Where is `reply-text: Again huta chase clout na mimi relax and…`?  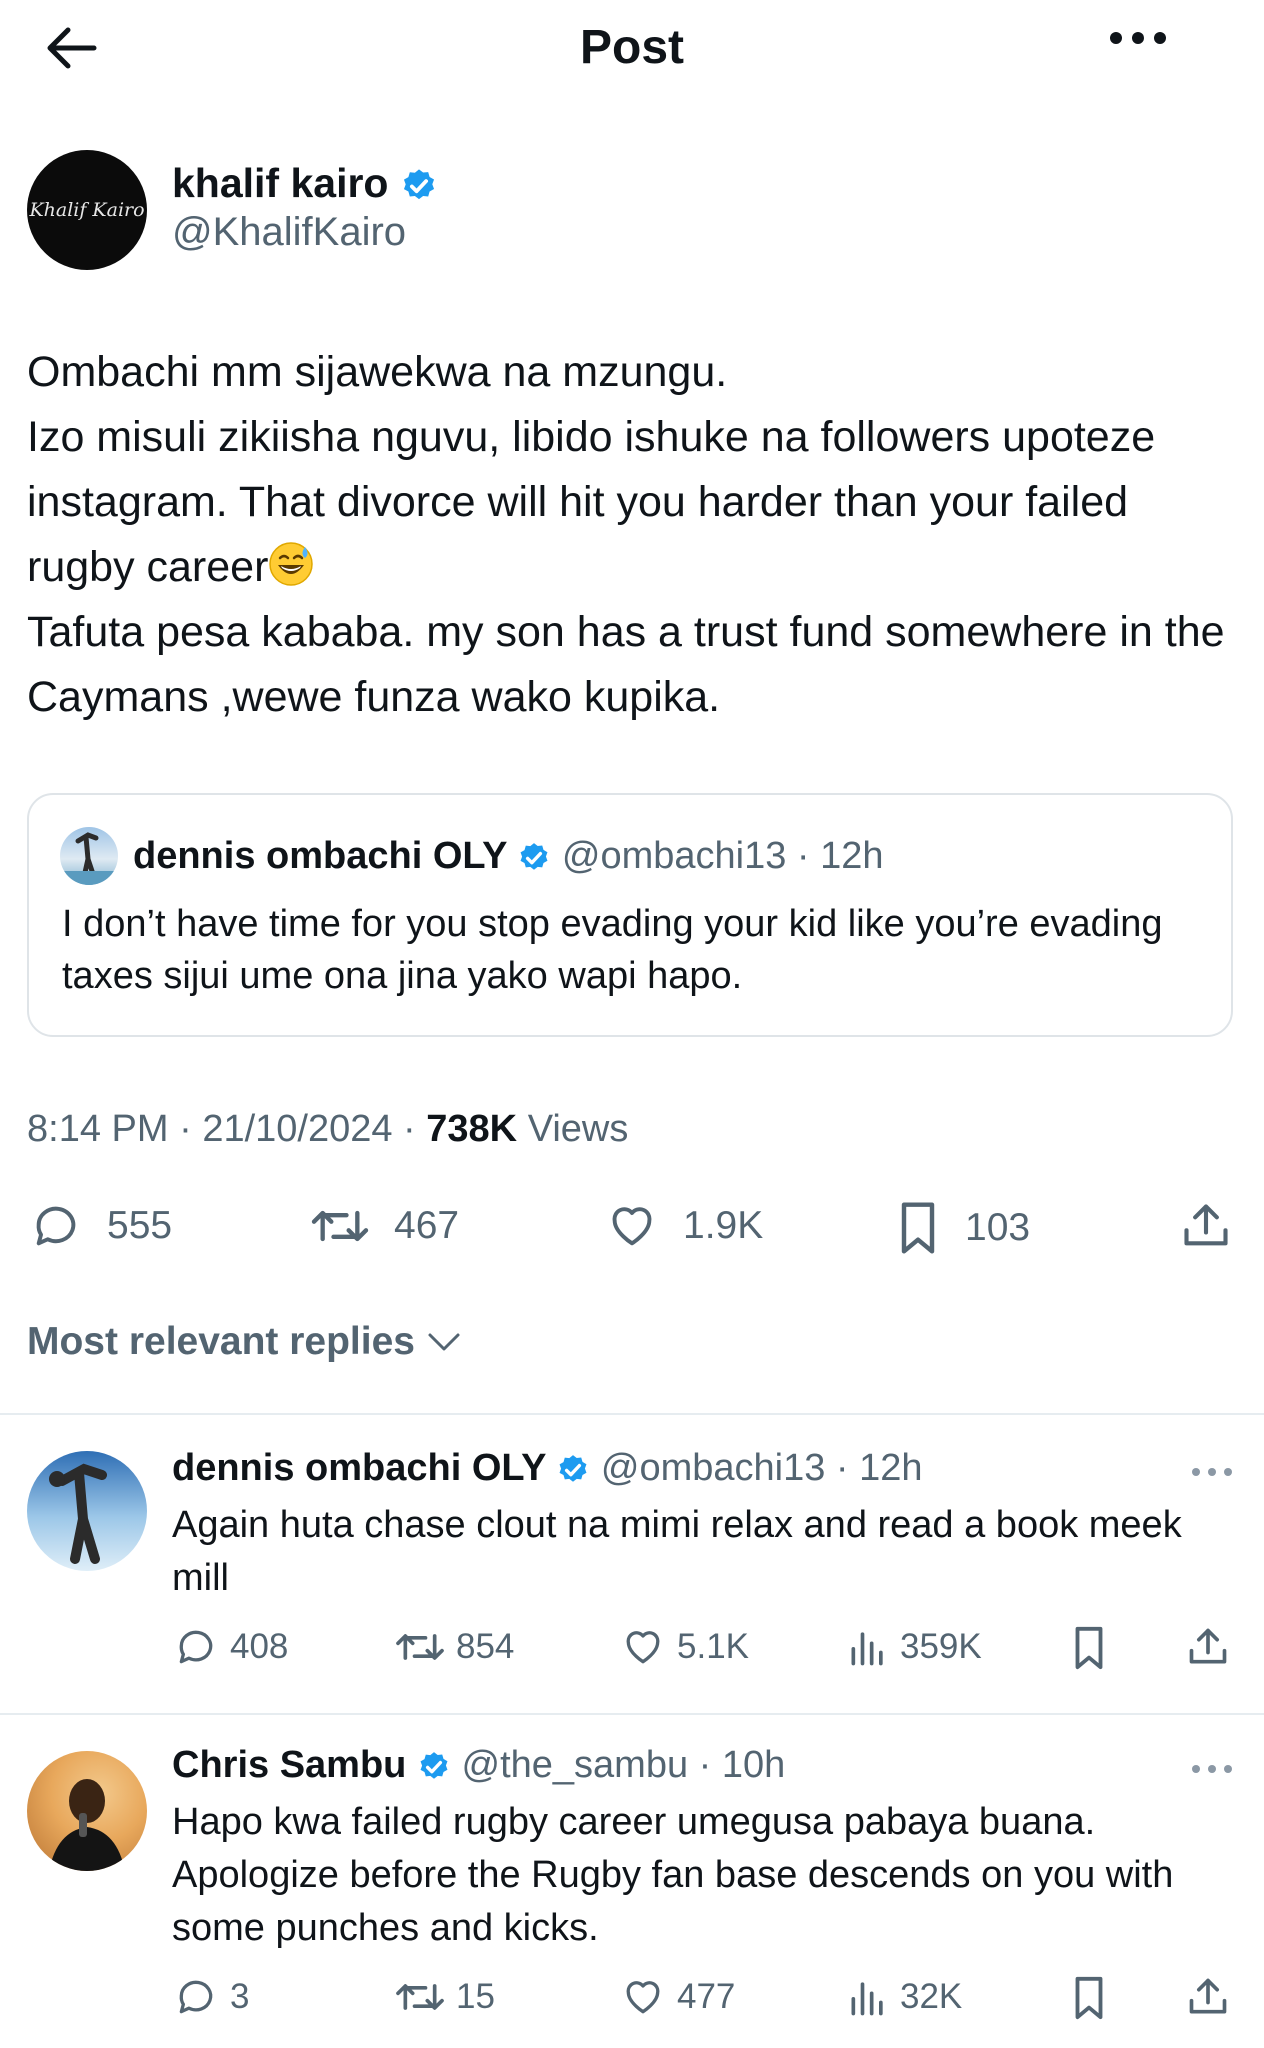
reply-text: Again huta chase clout na mimi relax and… is located at coordinates (677, 1551).